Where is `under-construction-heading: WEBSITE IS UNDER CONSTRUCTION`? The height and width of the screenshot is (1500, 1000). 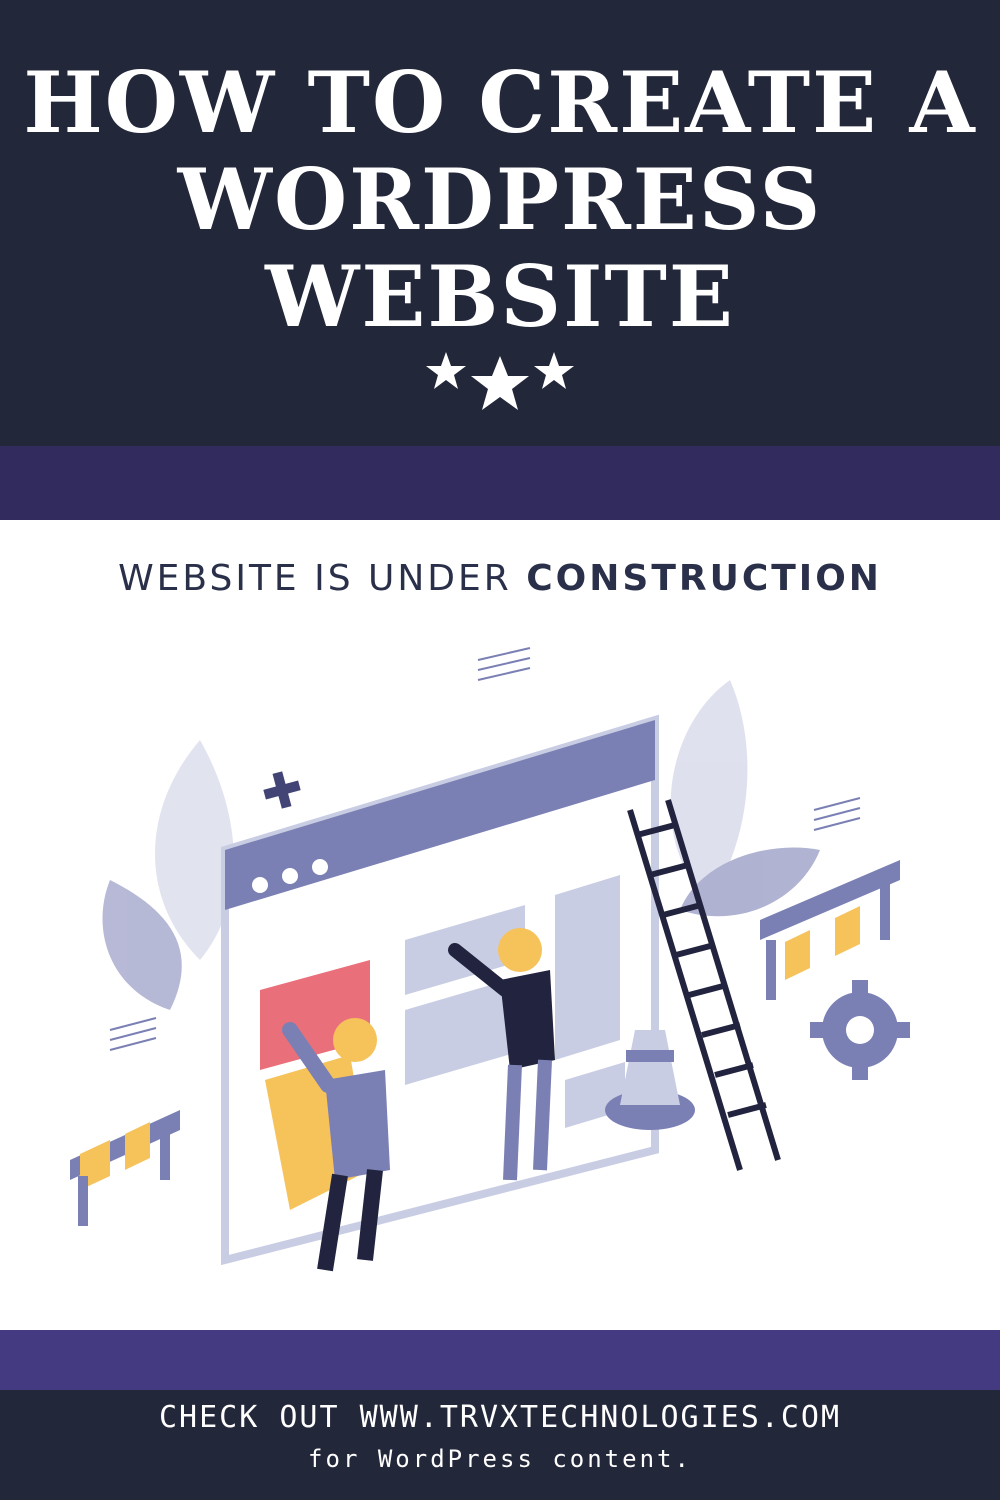 under-construction-heading: WEBSITE IS UNDER CONSTRUCTION is located at coordinates (500, 578).